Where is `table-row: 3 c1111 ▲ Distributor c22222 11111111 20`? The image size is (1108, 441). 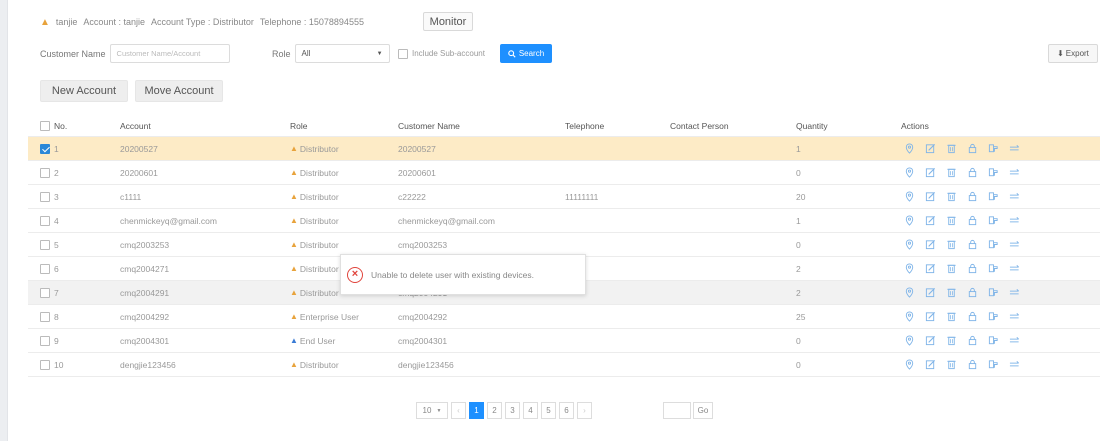
table-row: 3 c1111 ▲ Distributor c22222 11111111 20 is located at coordinates (564, 197).